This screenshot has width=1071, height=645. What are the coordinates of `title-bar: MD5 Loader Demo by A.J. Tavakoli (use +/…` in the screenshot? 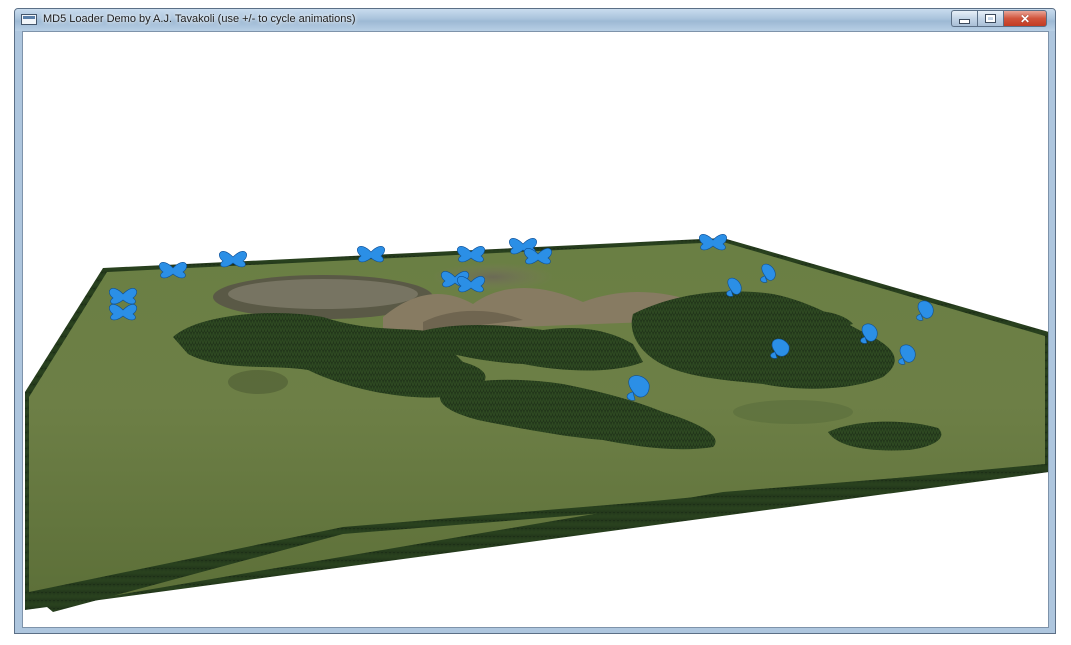 It's located at (535, 20).